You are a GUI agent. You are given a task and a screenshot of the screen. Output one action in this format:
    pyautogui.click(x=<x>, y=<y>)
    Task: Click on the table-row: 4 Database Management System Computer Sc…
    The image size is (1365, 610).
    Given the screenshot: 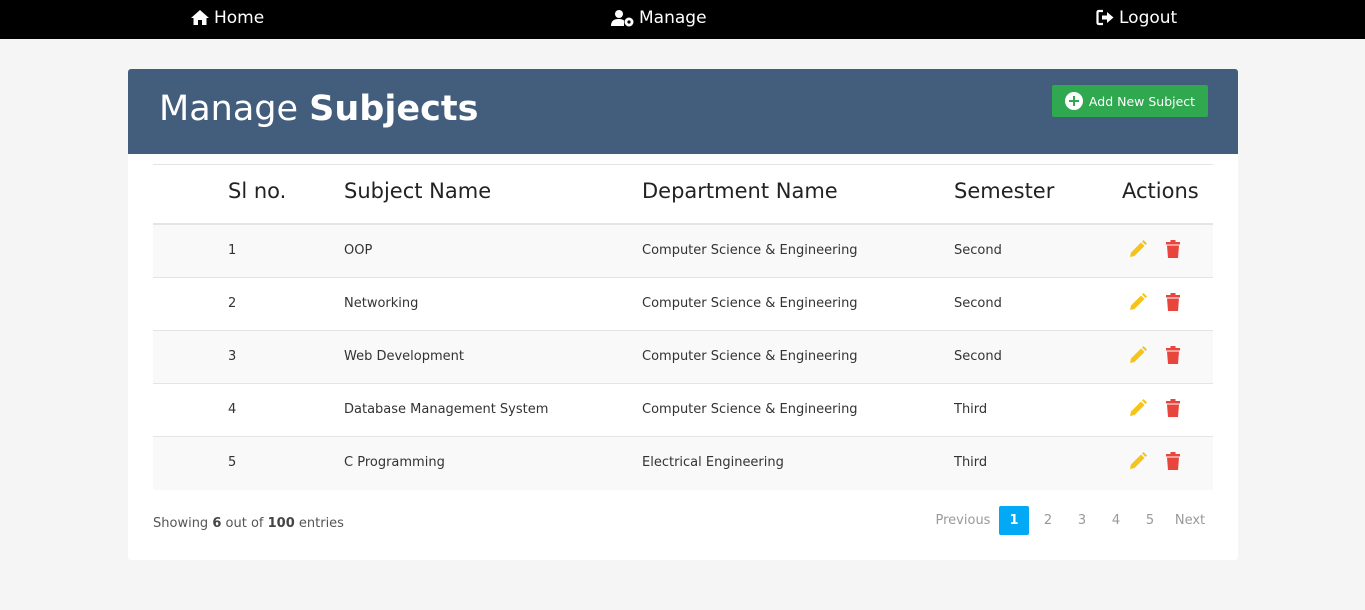 What is the action you would take?
    pyautogui.click(x=683, y=410)
    